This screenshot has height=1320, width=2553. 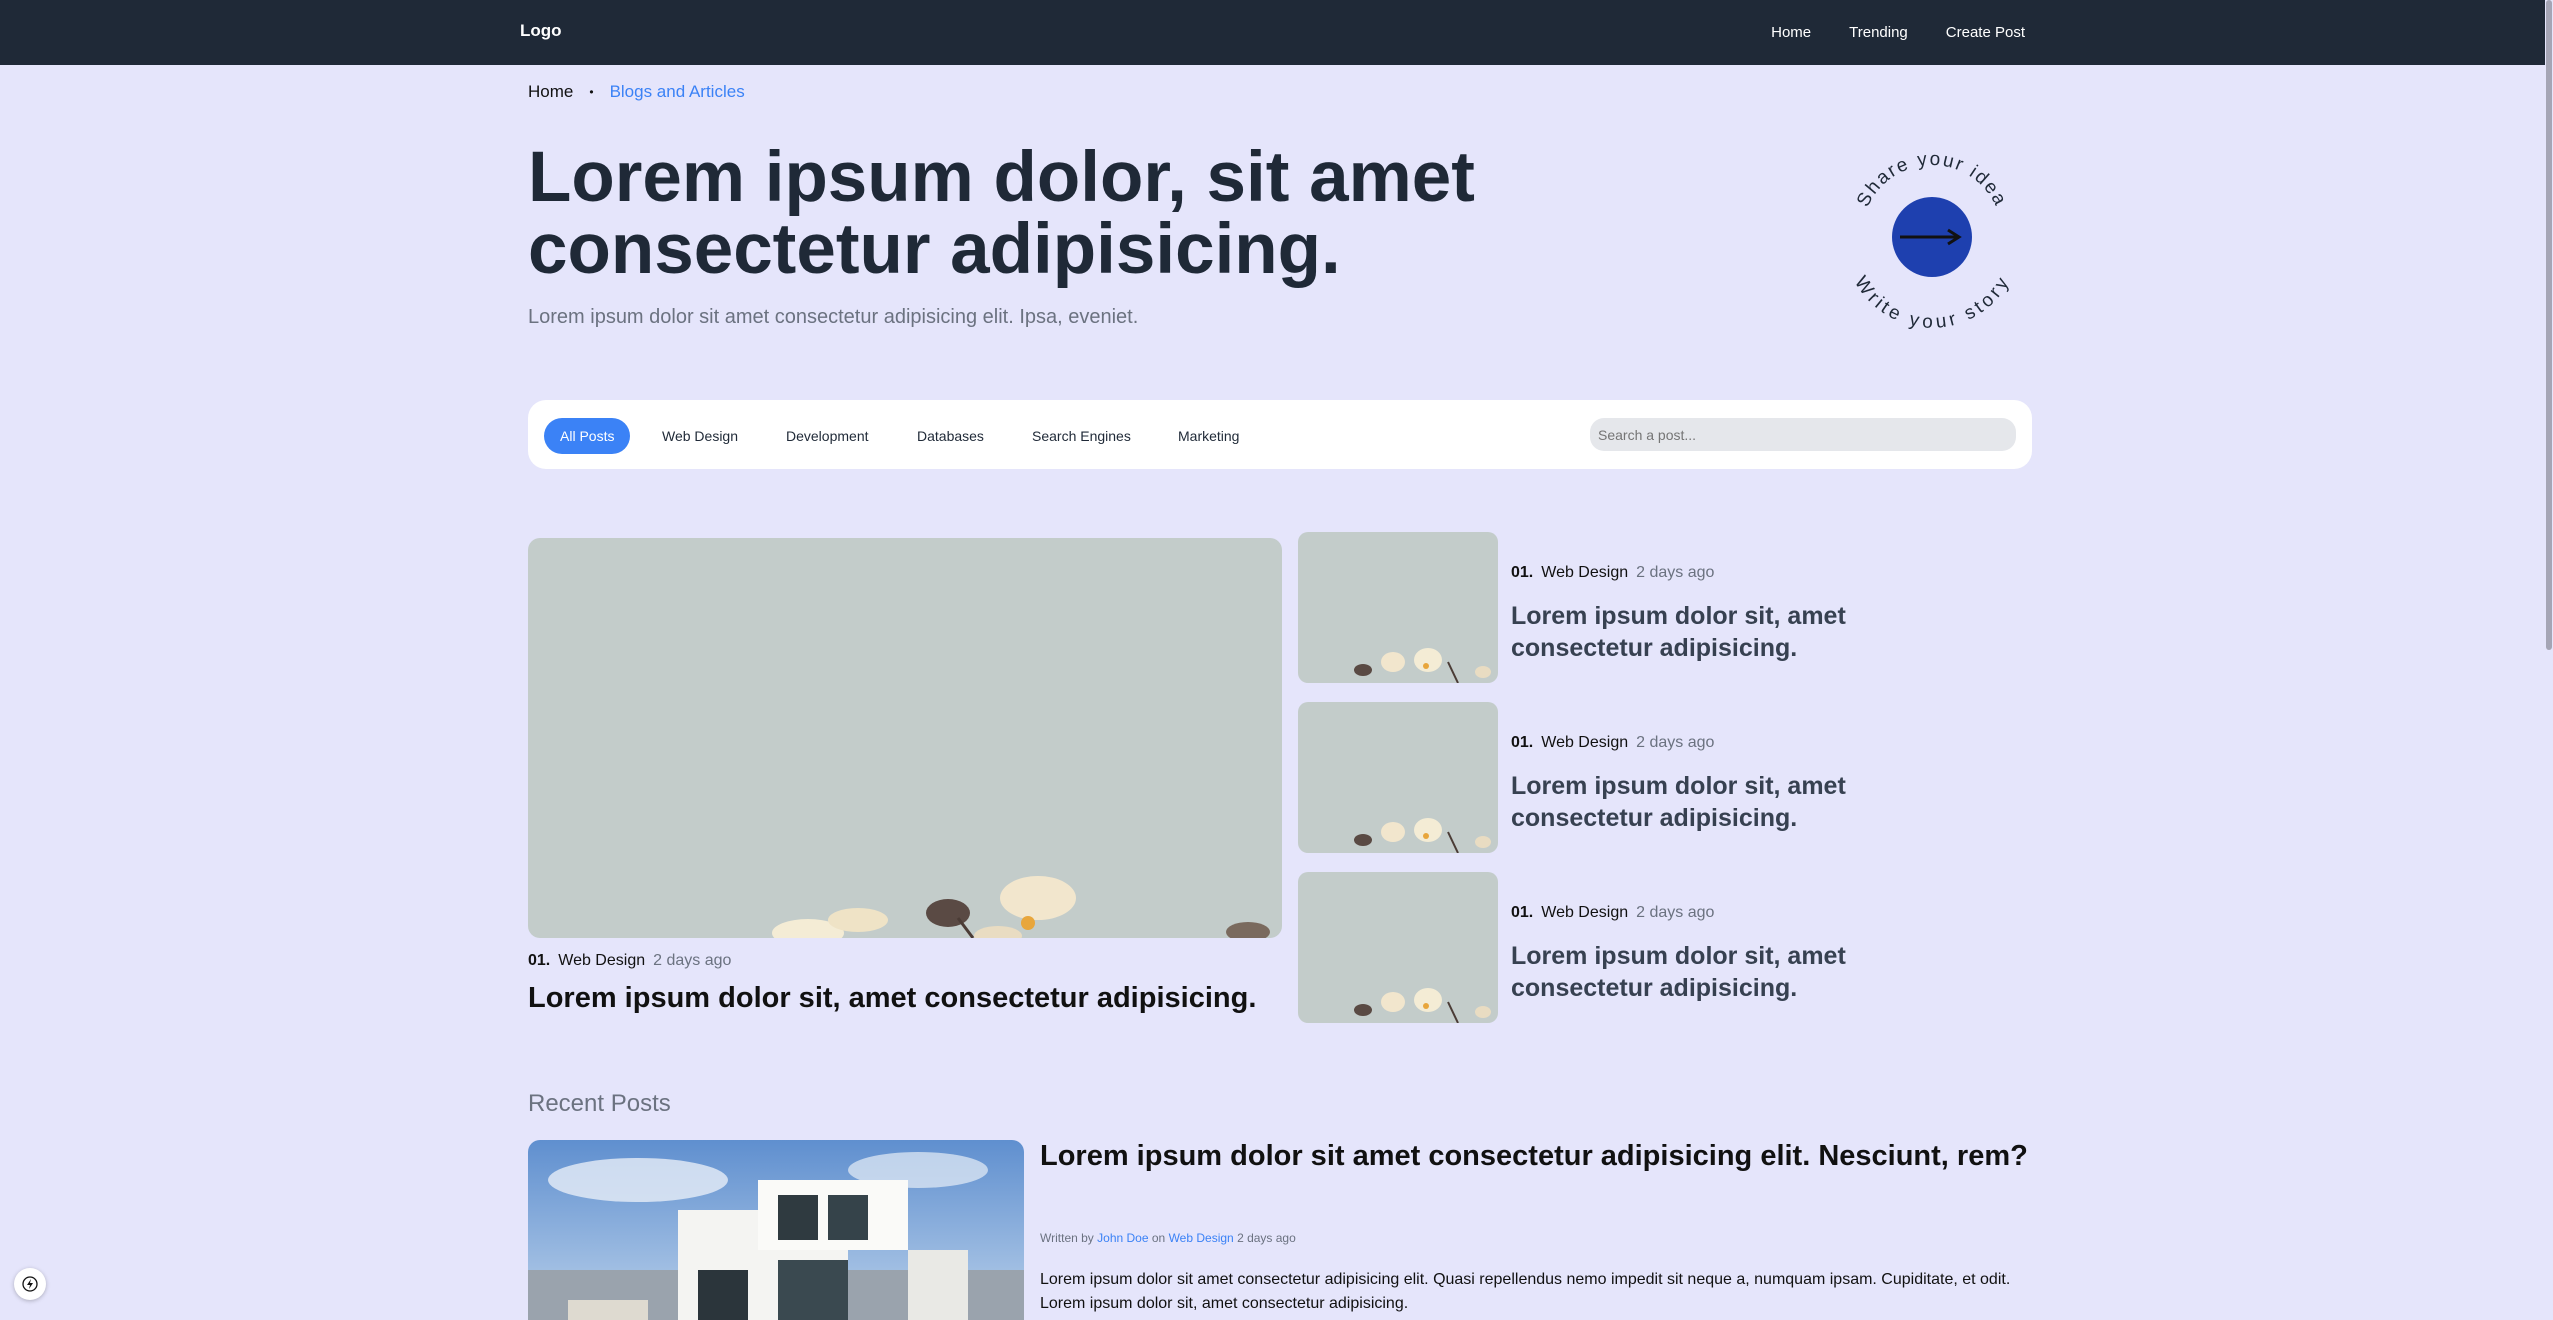 What do you see at coordinates (601, 960) in the screenshot?
I see `featured-post-category: Web Design` at bounding box center [601, 960].